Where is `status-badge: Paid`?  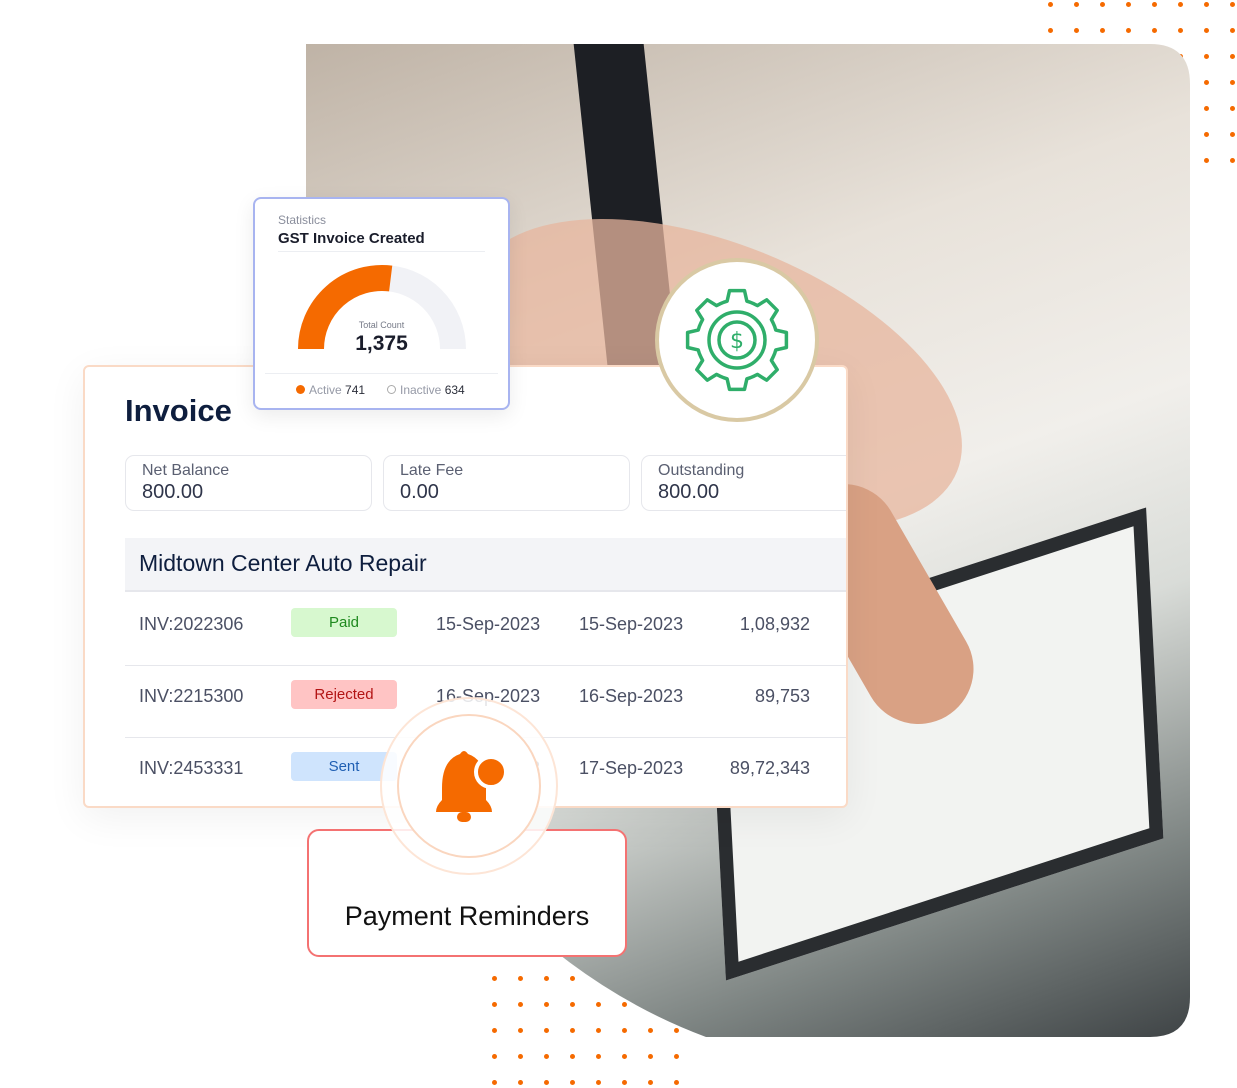
status-badge: Paid is located at coordinates (344, 622).